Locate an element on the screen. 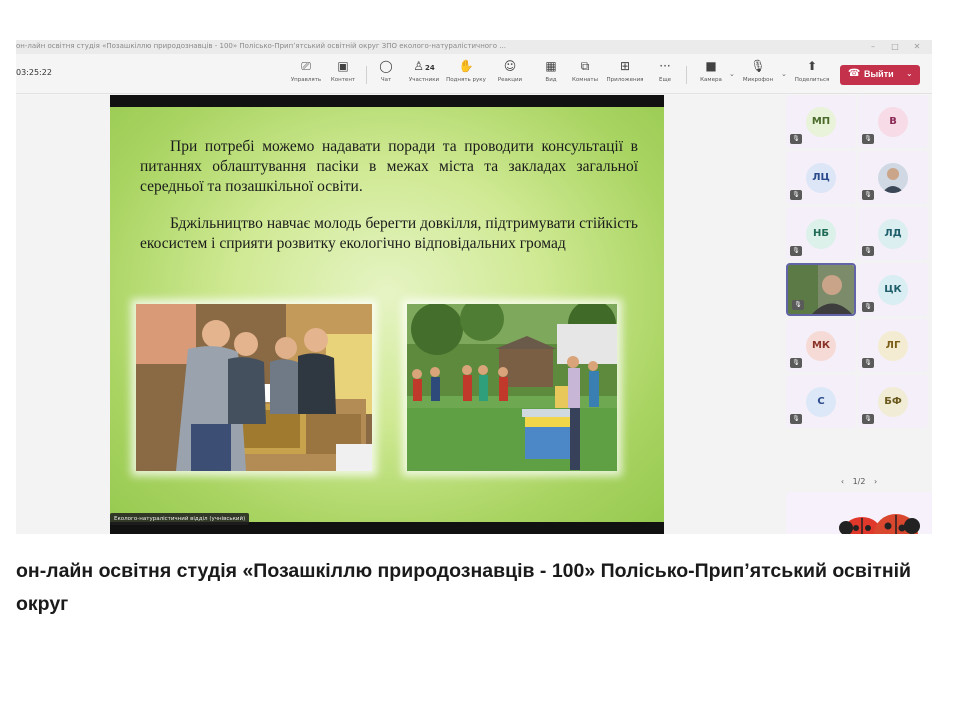 This screenshot has width=960, height=720. beekeeping-class-photo is located at coordinates (254, 387).